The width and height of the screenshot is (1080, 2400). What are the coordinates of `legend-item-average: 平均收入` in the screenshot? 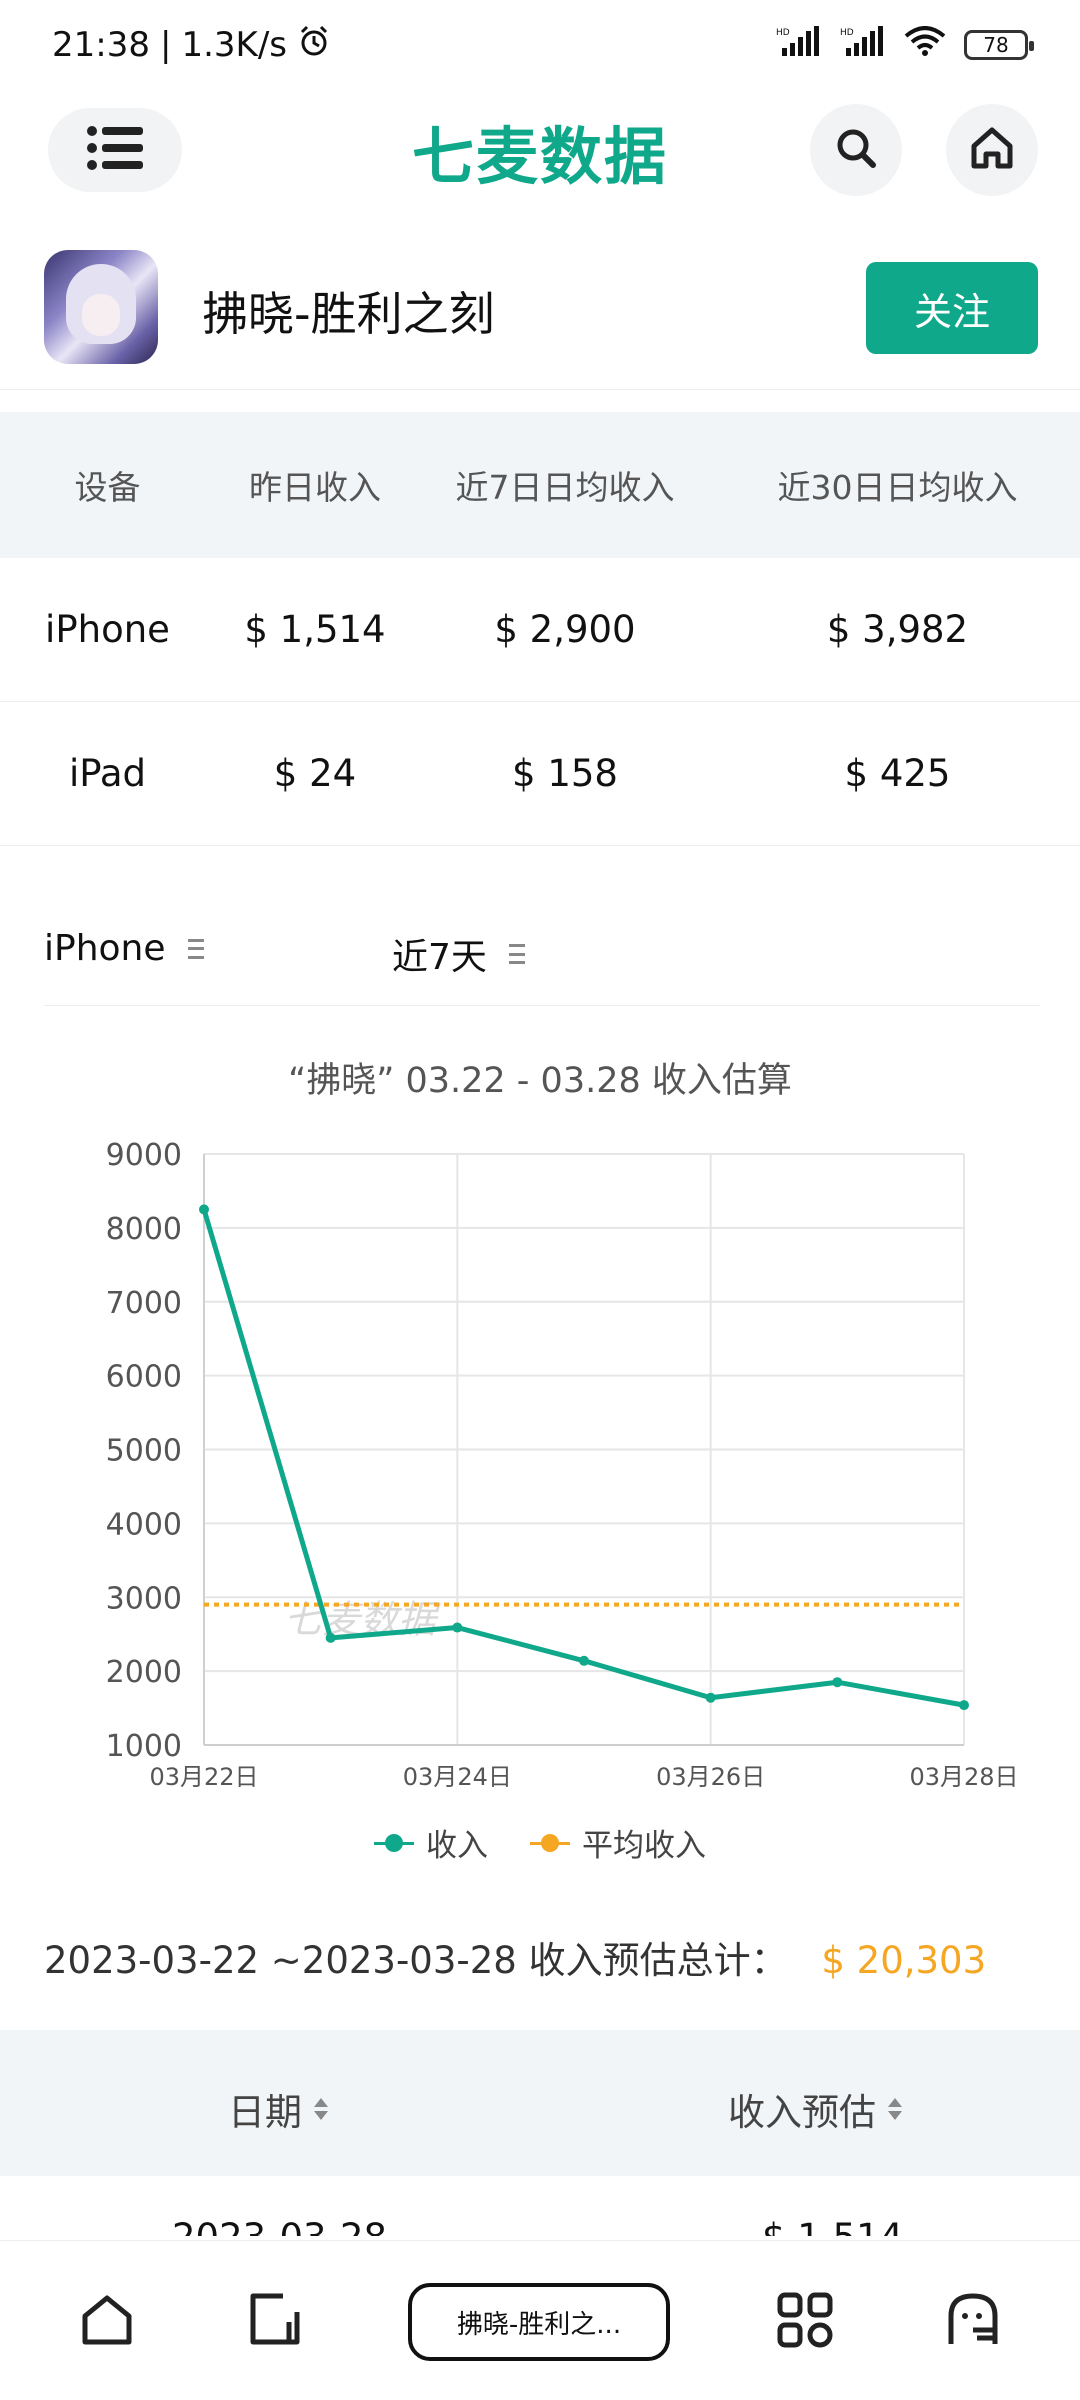 It's located at (618, 1842).